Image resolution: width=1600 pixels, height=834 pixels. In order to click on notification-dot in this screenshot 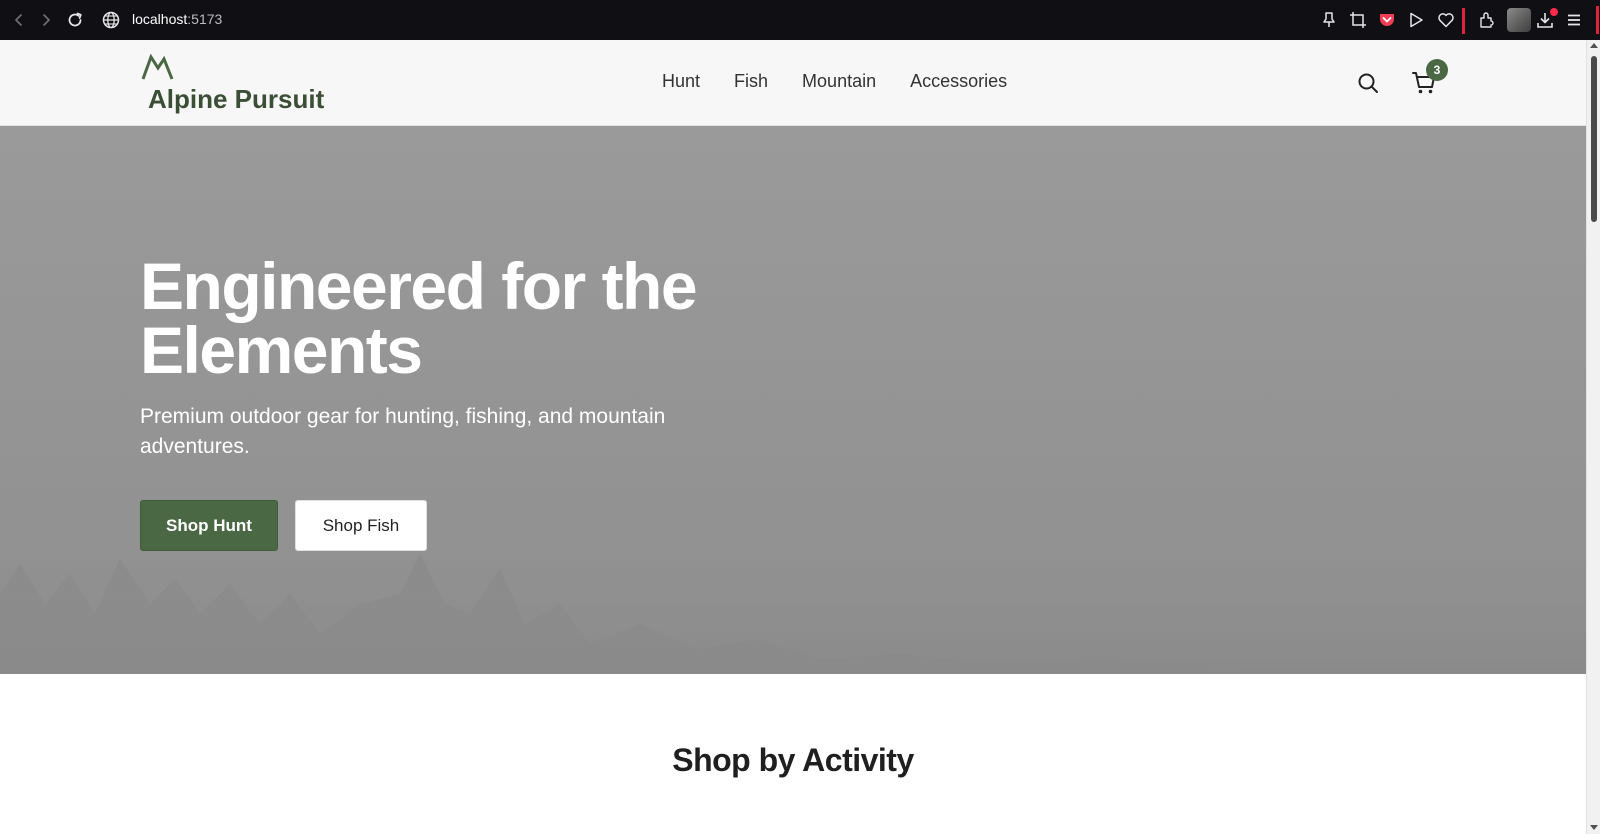, I will do `click(1554, 12)`.